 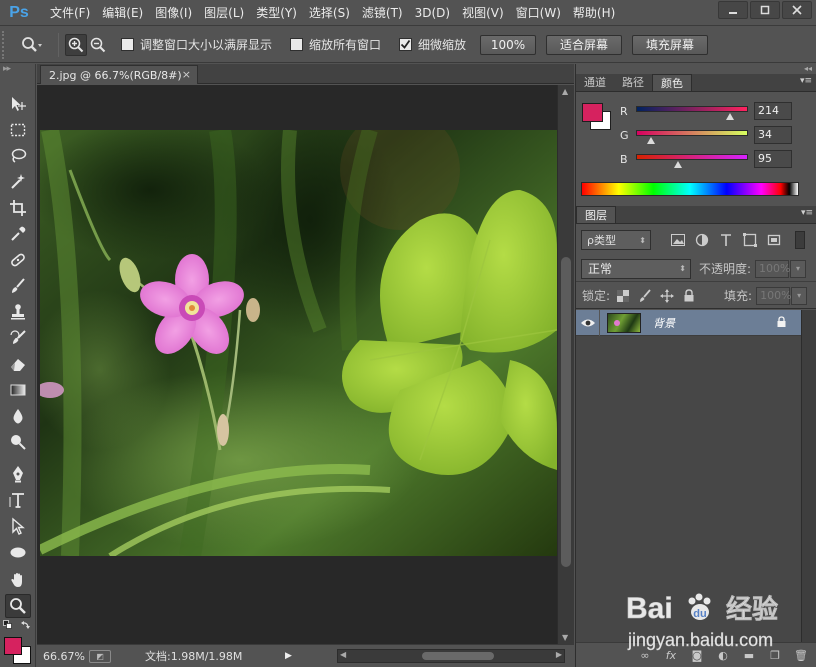 What do you see at coordinates (692, 109) in the screenshot?
I see `red-slider-track` at bounding box center [692, 109].